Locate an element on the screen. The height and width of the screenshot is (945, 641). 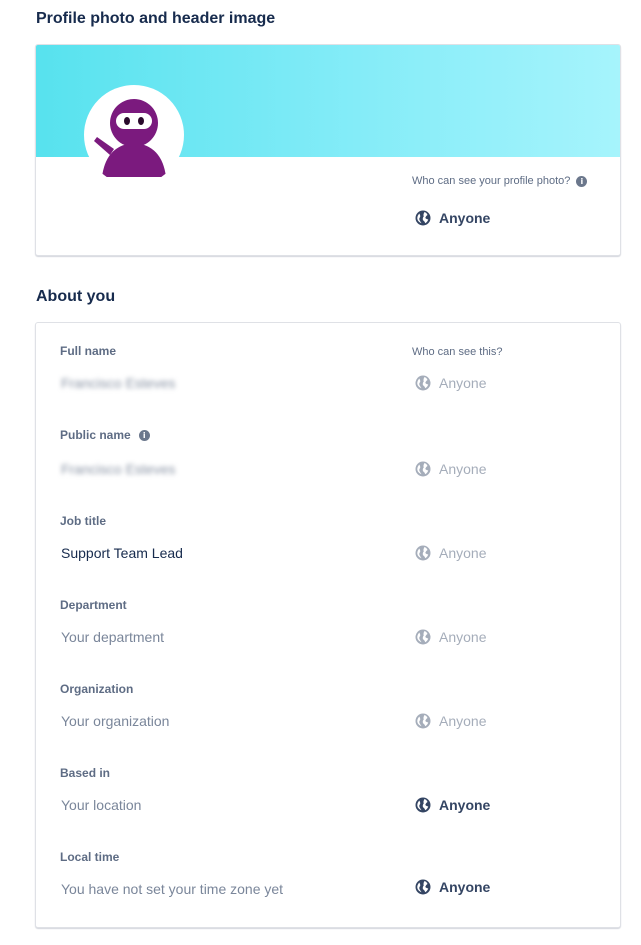
job-title-label: Job title is located at coordinates (83, 521).